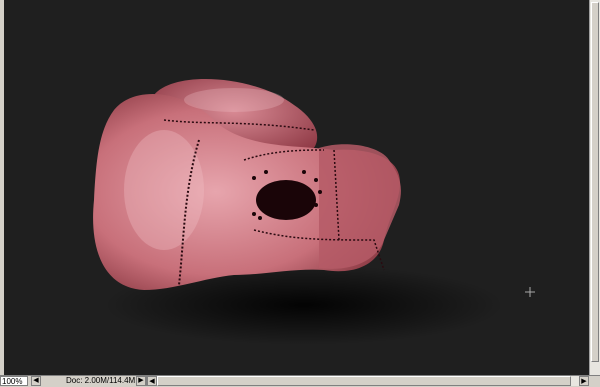 The width and height of the screenshot is (600, 387). I want to click on nav-next-icon: ▶, so click(141, 381).